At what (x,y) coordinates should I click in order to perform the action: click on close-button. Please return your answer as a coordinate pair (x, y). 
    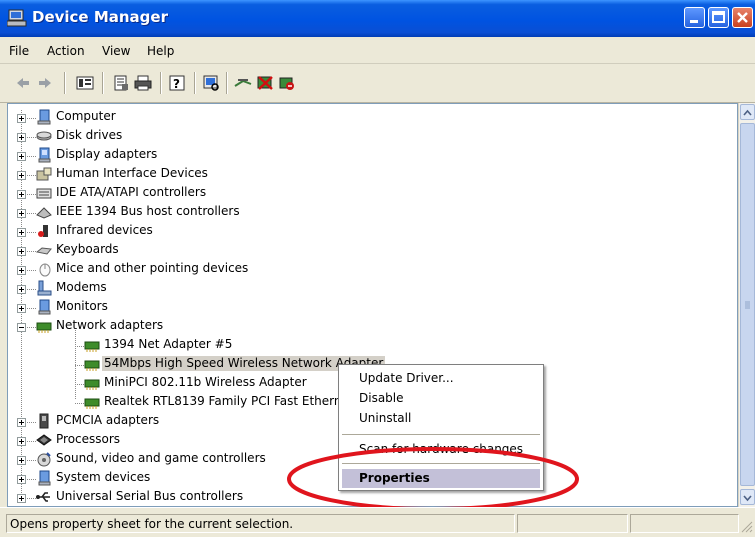
    Looking at the image, I should click on (742, 17).